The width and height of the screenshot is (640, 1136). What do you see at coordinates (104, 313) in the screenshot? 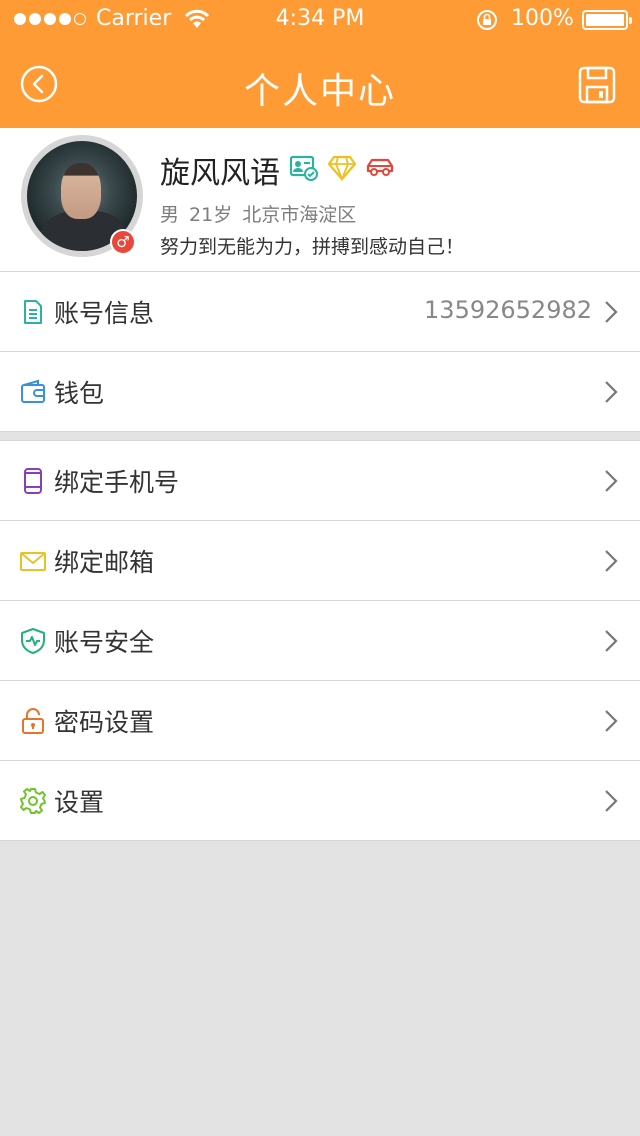
I see `menu-item-label: 账号信息` at bounding box center [104, 313].